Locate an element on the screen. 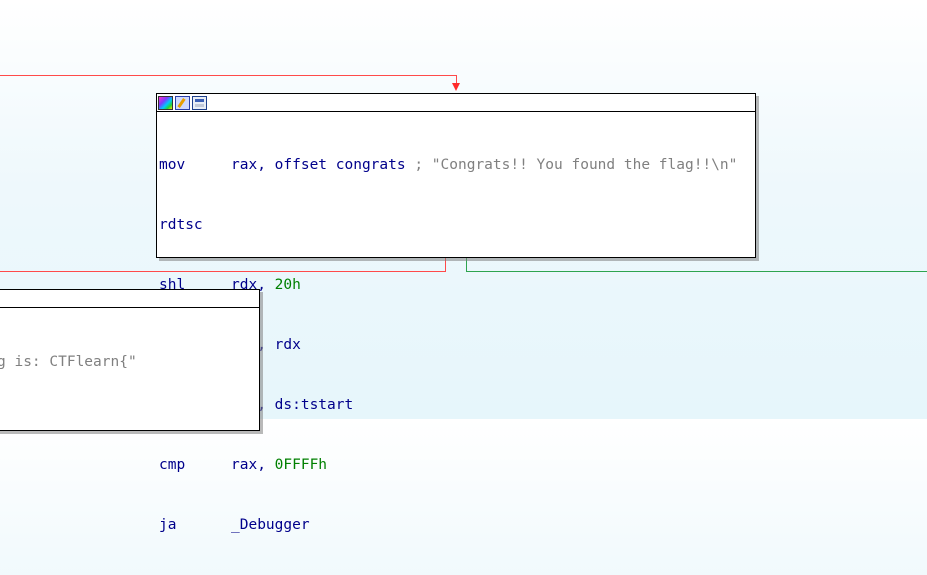 The height and width of the screenshot is (575, 927). instruction-line: g is: CTFlearn{" is located at coordinates (129, 362).